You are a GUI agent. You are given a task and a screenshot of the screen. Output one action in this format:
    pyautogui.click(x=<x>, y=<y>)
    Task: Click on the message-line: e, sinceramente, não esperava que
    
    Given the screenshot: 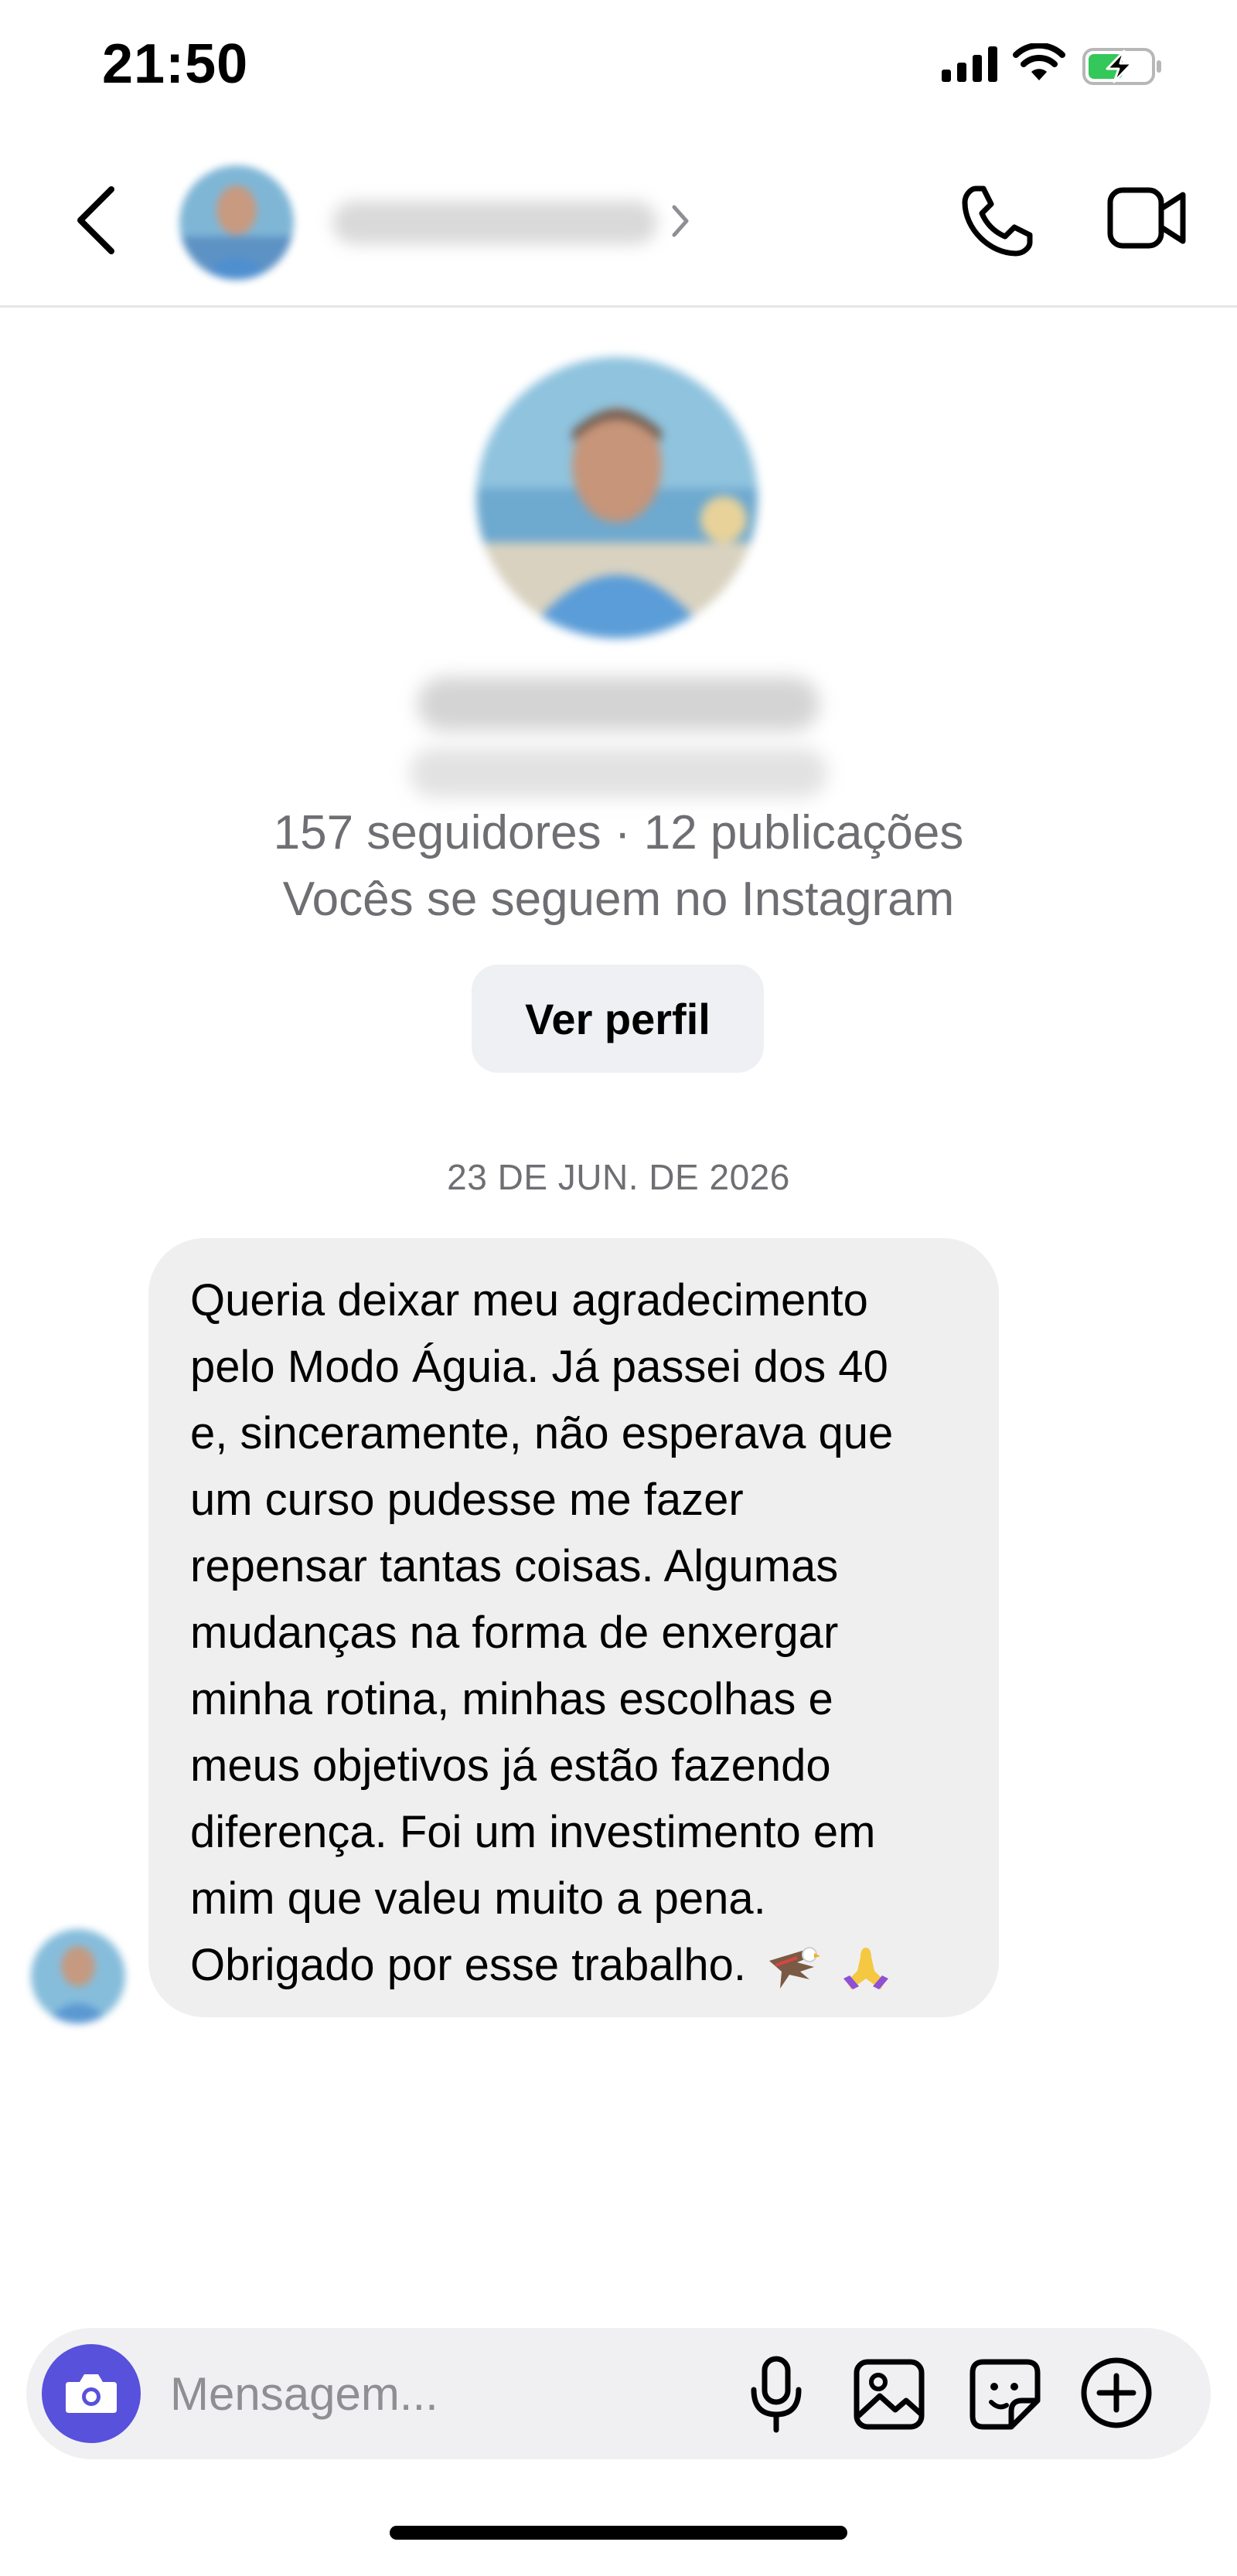 What is the action you would take?
    pyautogui.click(x=542, y=1433)
    